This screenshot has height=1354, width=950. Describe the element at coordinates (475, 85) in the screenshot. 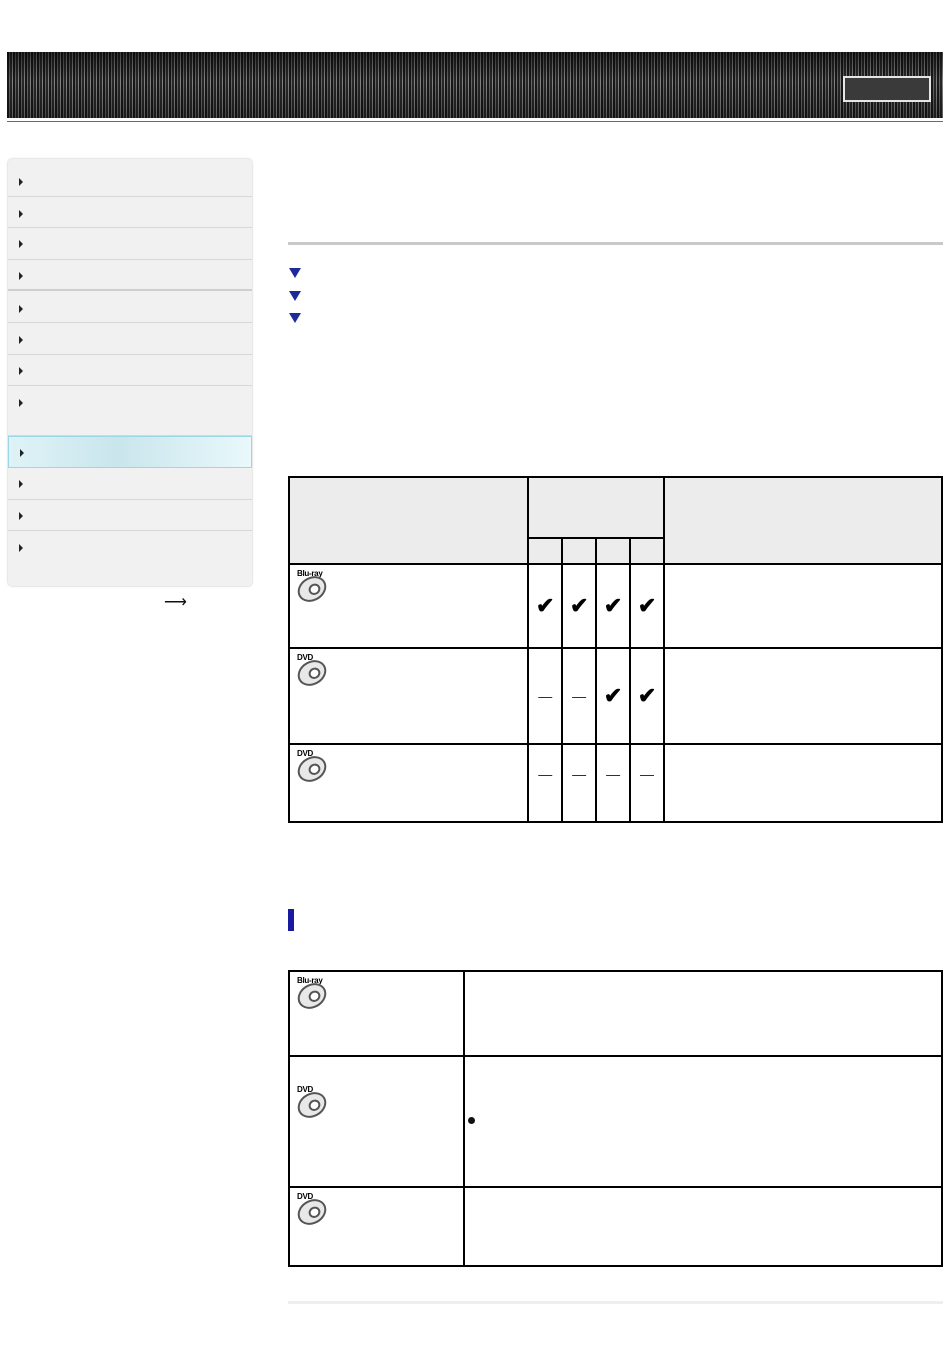

I see `header-banner` at that location.